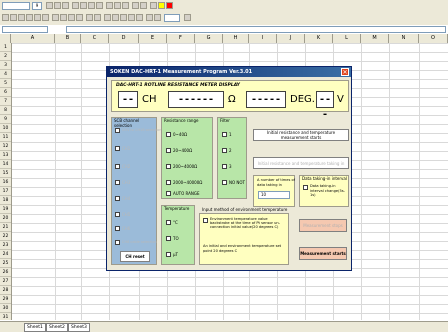  What do you see at coordinates (5, 83) in the screenshot?
I see `row-header: 5` at bounding box center [5, 83].